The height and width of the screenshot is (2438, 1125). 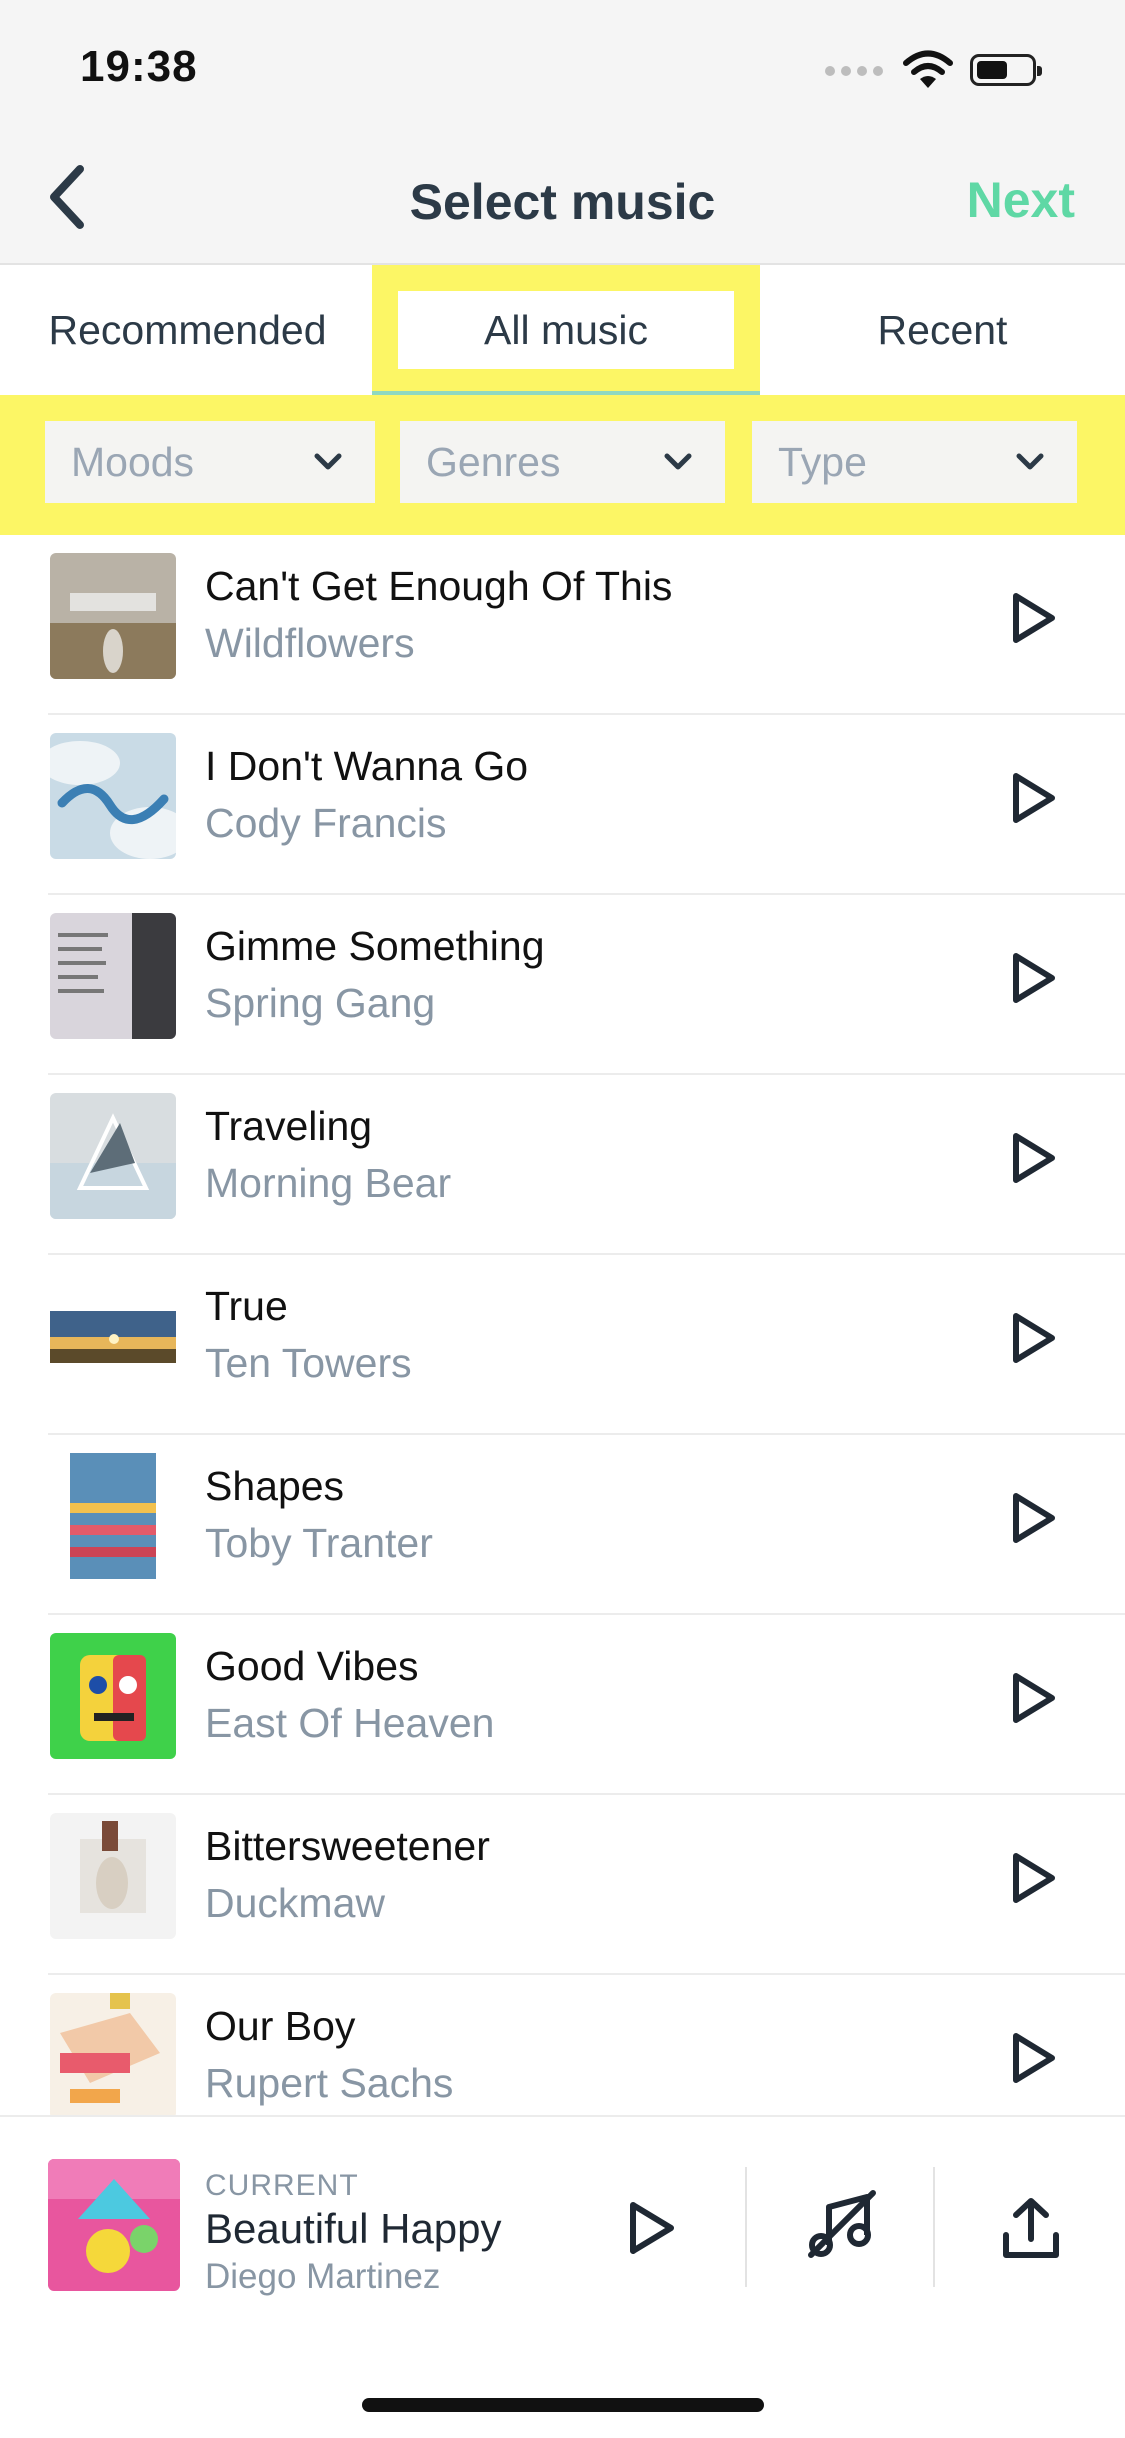 What do you see at coordinates (928, 69) in the screenshot?
I see `wifi-icon` at bounding box center [928, 69].